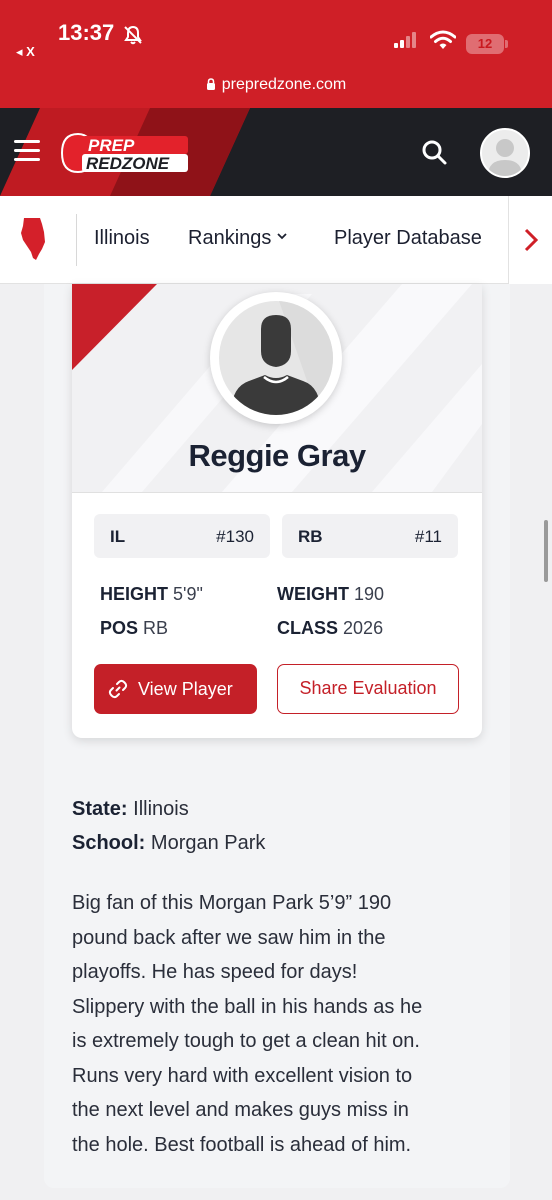  I want to click on state-rank-value: #130, so click(235, 536).